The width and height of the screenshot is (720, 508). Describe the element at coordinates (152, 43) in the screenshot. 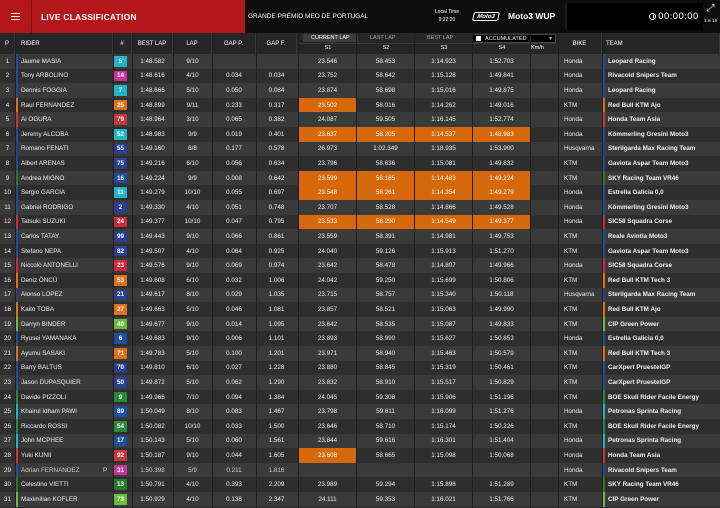

I see `col-best-lap: BEST LAP` at that location.